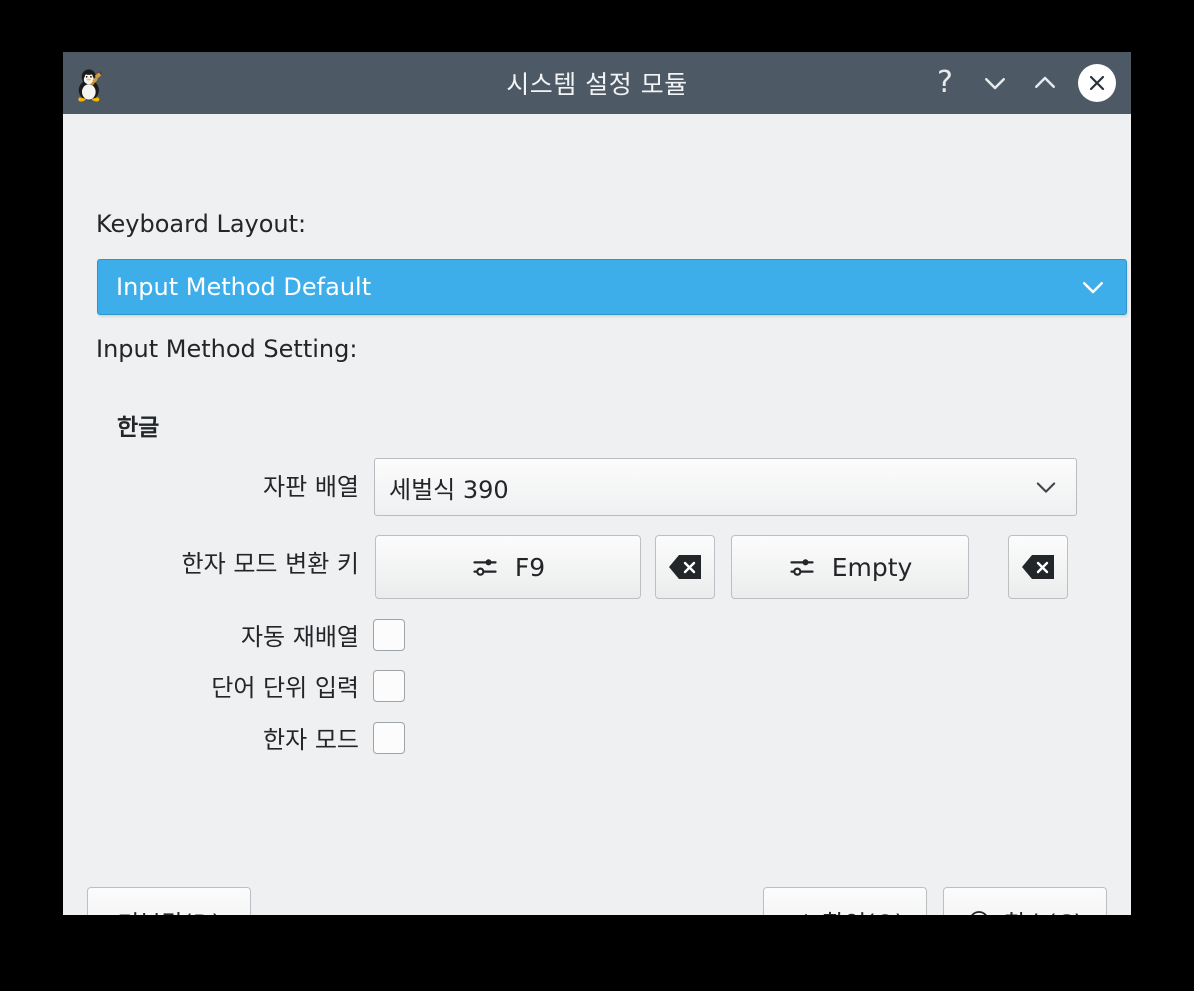  I want to click on auto-reorder-row: 자동 재배열, so click(250, 634).